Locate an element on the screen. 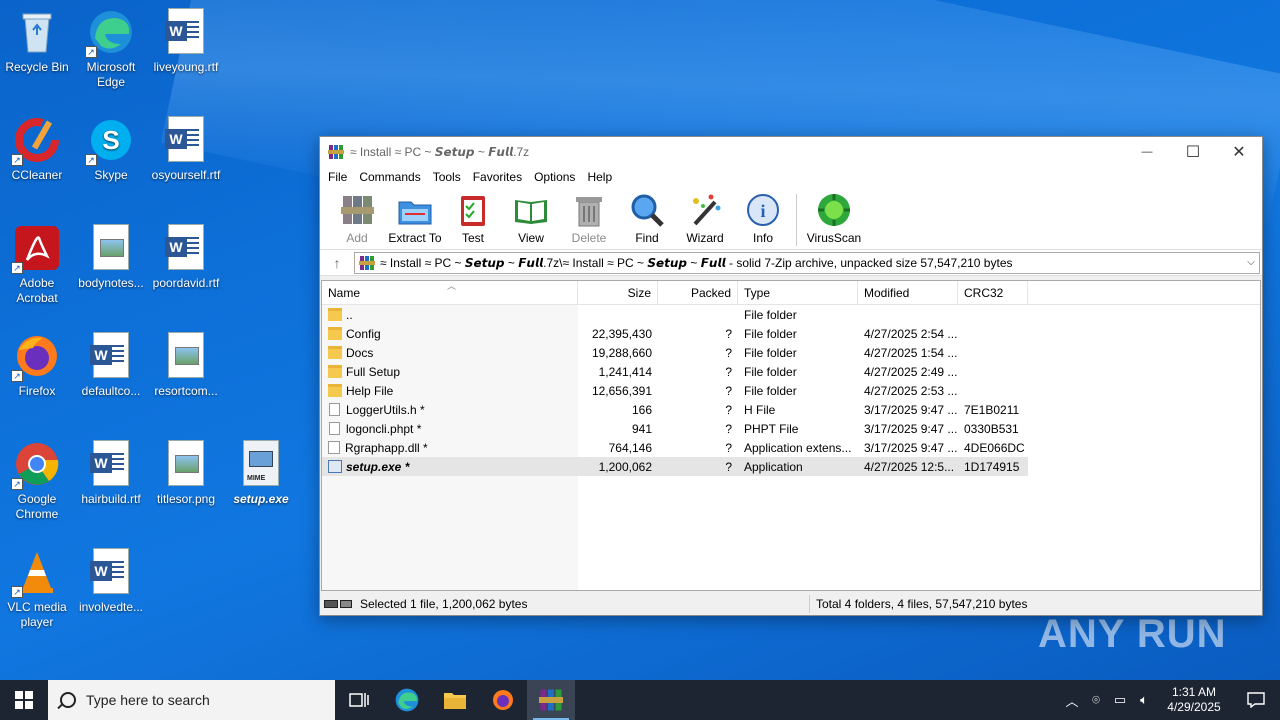 Image resolution: width=1280 pixels, height=720 pixels. desktop-icon-poordavid: W poordavid.rtf is located at coordinates (186, 257).